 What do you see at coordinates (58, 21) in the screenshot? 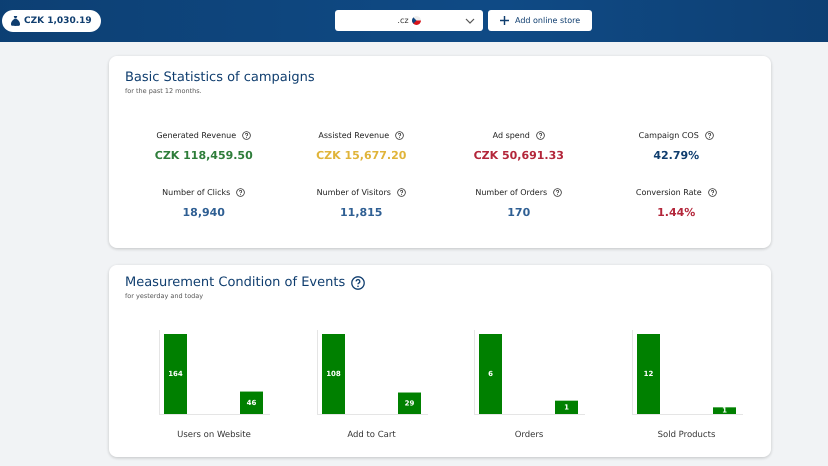
I see `balance-amount: CZK 1,030.19` at bounding box center [58, 21].